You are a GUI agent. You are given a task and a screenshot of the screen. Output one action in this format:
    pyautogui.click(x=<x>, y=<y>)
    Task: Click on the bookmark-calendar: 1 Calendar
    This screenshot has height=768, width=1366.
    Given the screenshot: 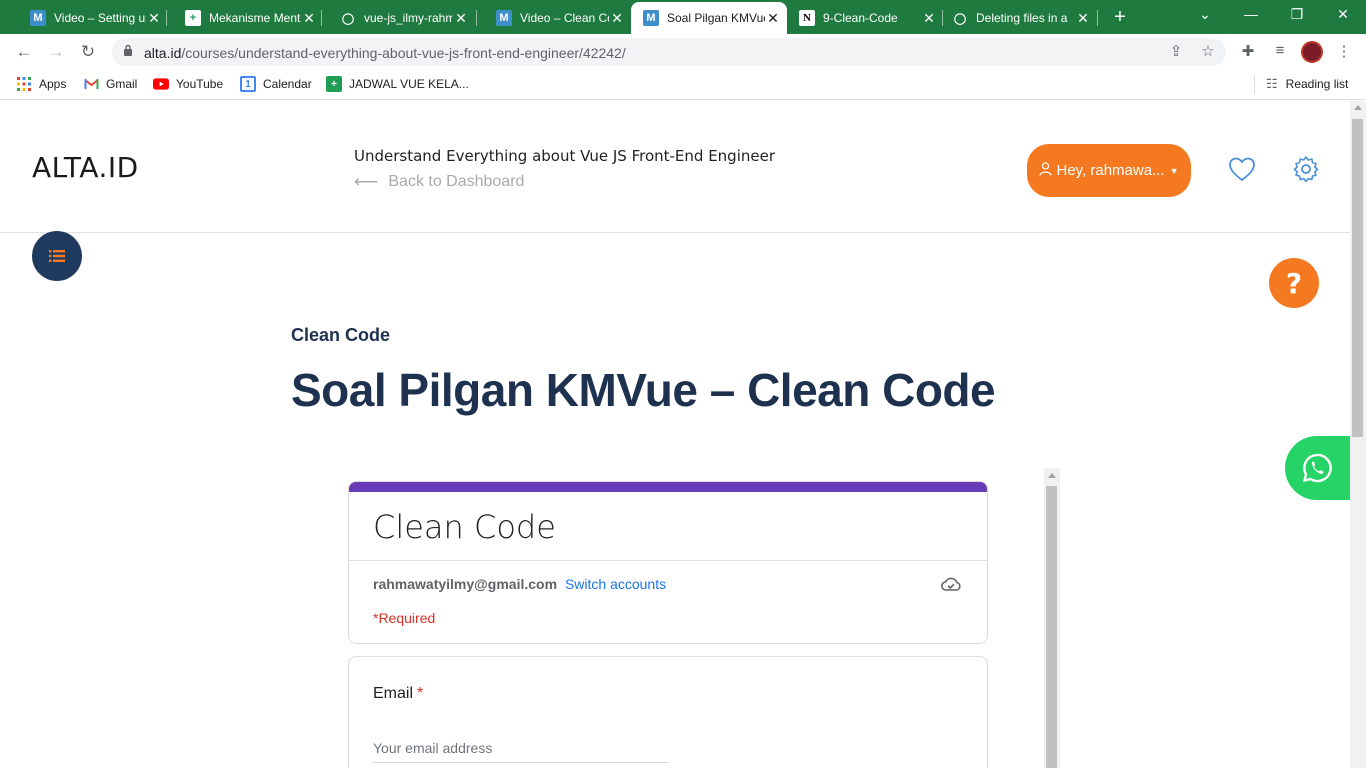 What is the action you would take?
    pyautogui.click(x=276, y=84)
    